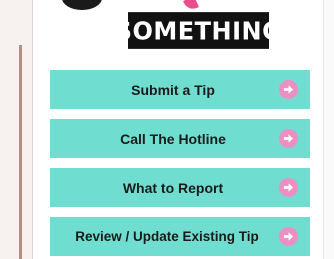  What do you see at coordinates (173, 138) in the screenshot?
I see `call-hotline-label: Call The Hotline` at bounding box center [173, 138].